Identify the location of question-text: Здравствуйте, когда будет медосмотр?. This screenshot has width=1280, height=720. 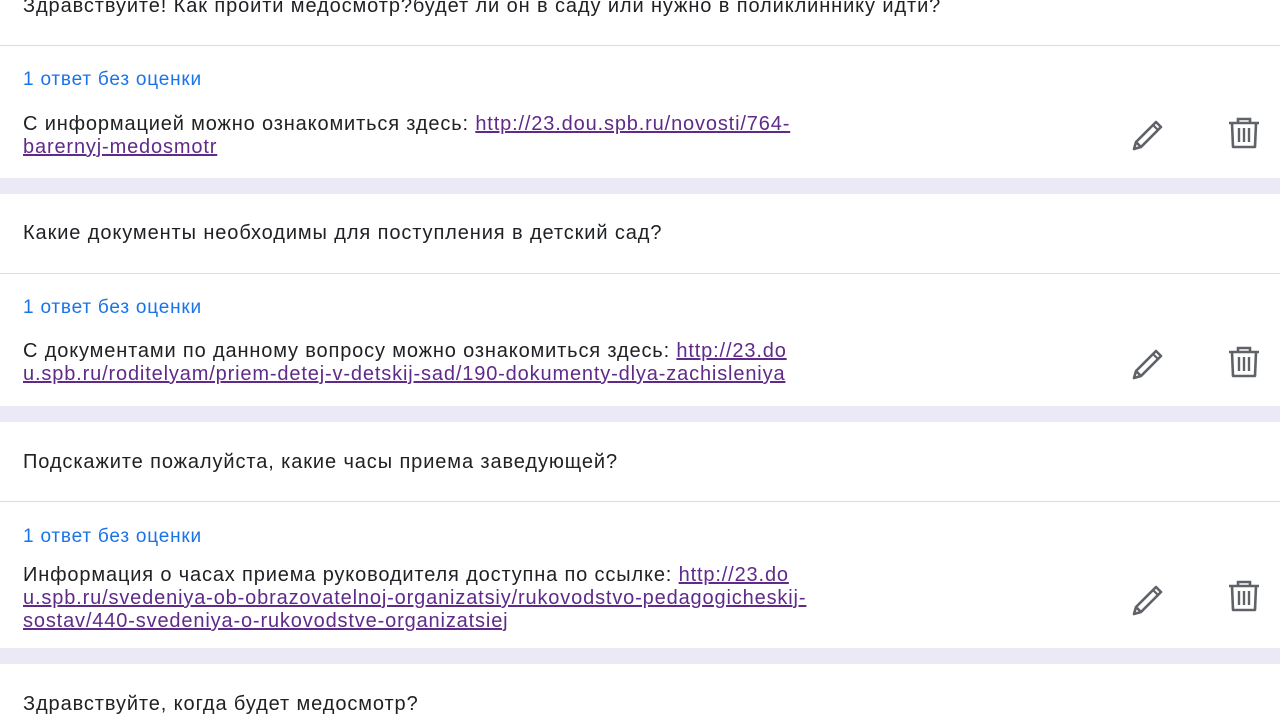
(221, 704).